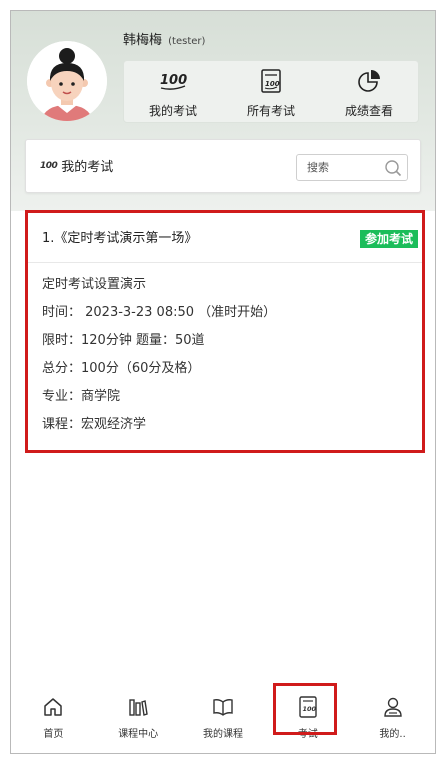  Describe the element at coordinates (337, 167) in the screenshot. I see `search-input` at that location.